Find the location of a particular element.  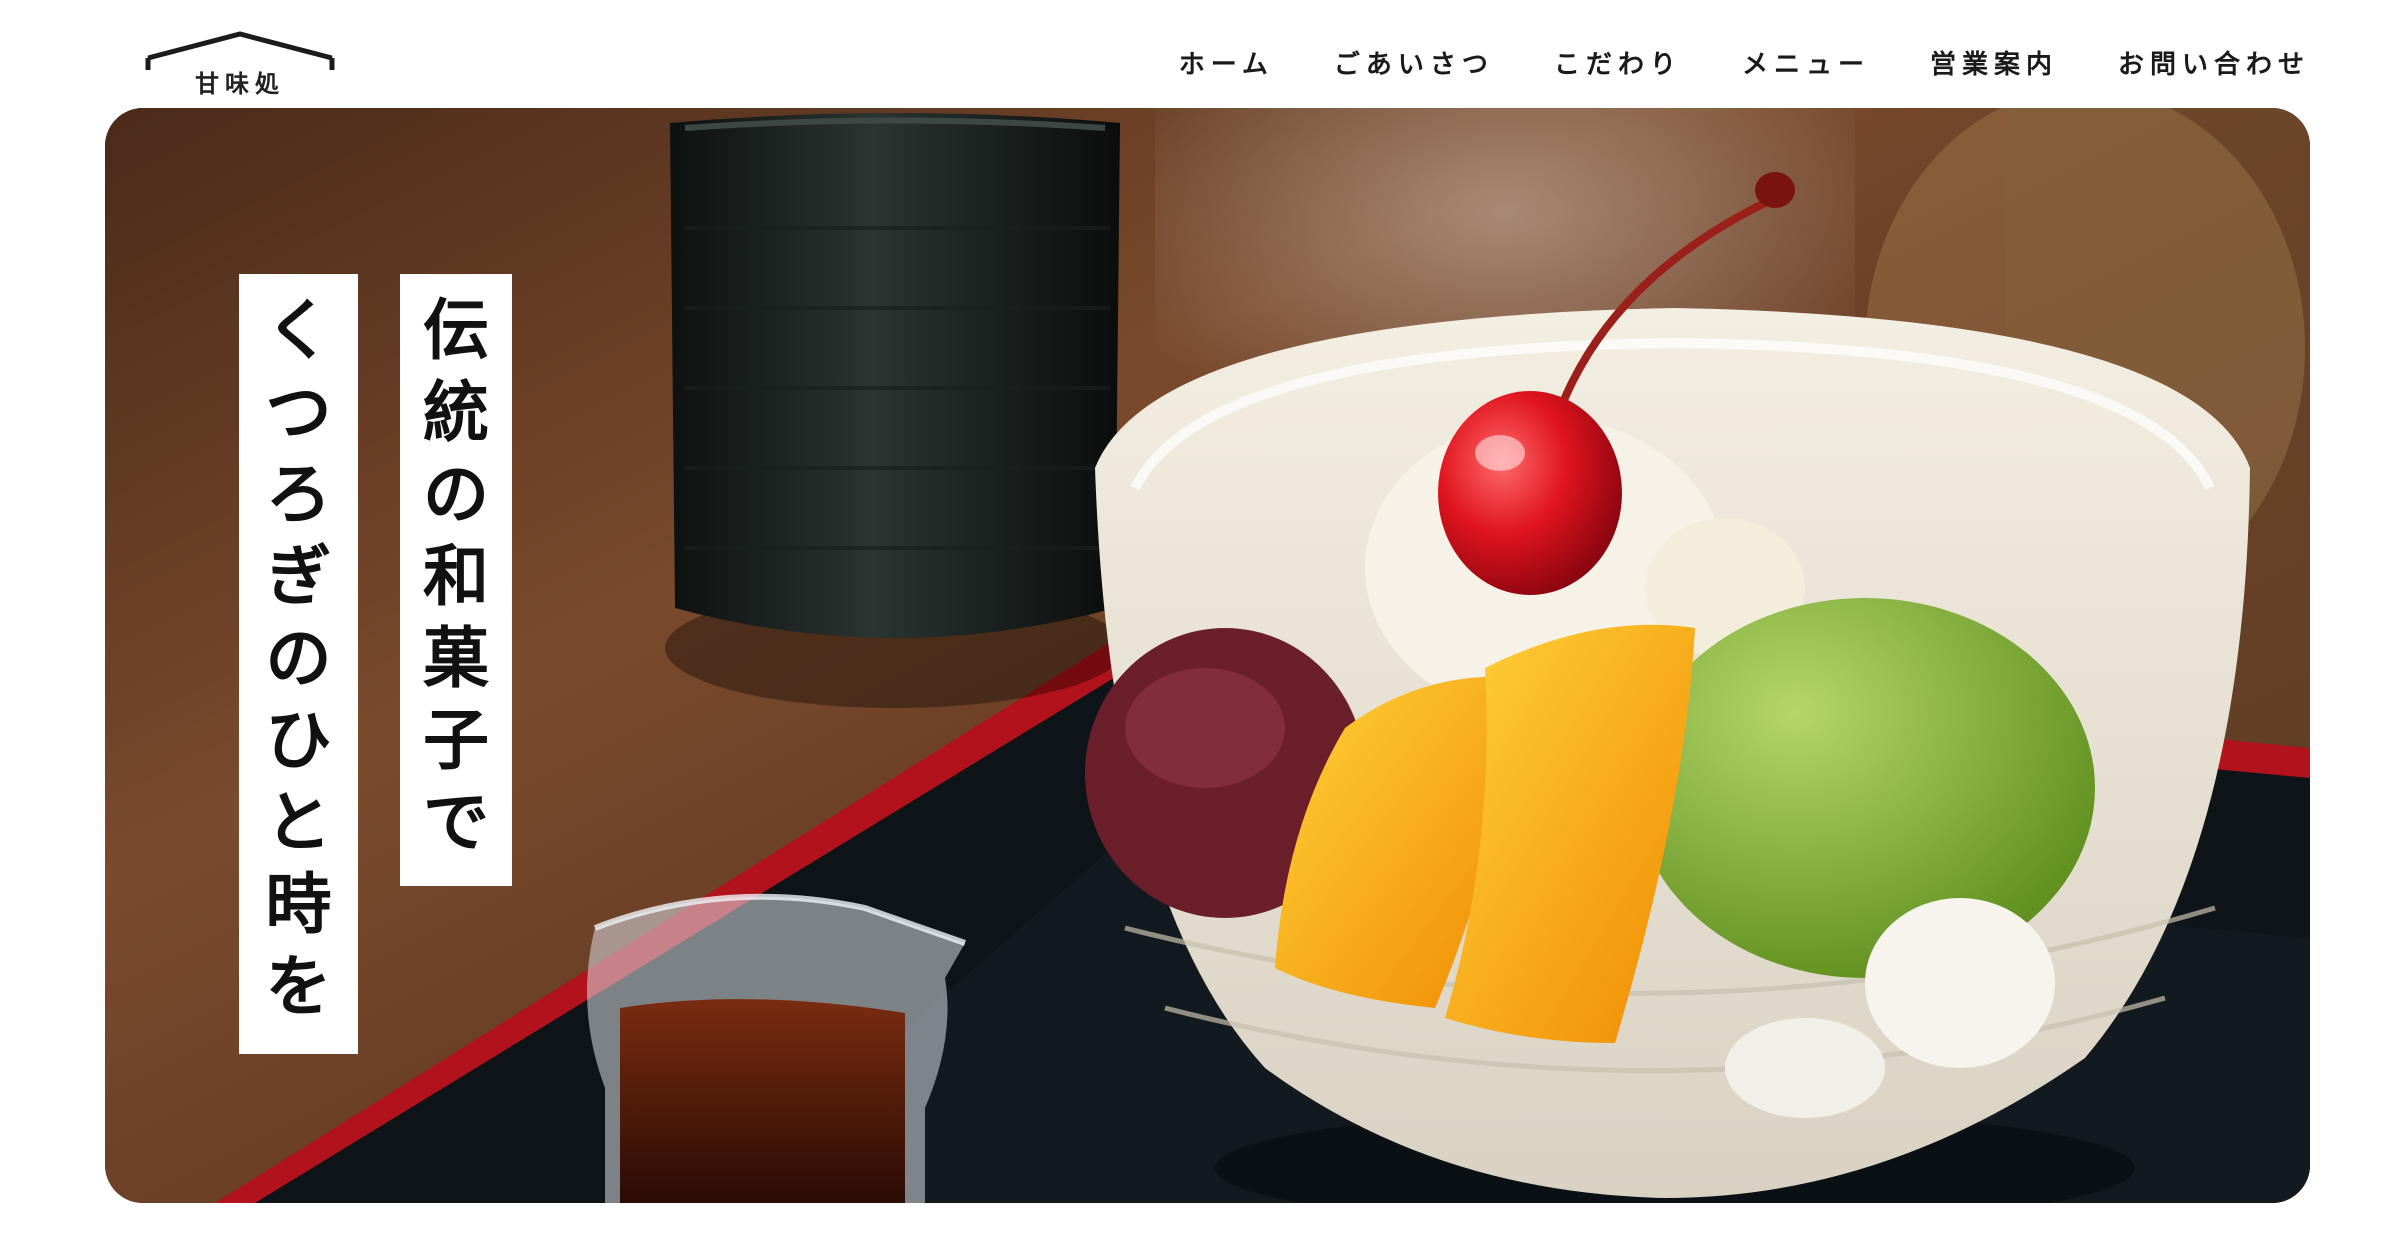

hero-copy-char: を is located at coordinates (298, 986).